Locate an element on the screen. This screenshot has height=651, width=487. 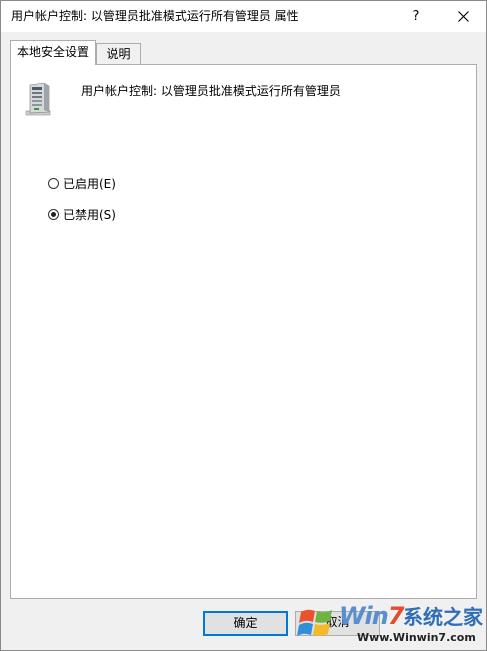
radio-enabled: 已启用(E) is located at coordinates (82, 183).